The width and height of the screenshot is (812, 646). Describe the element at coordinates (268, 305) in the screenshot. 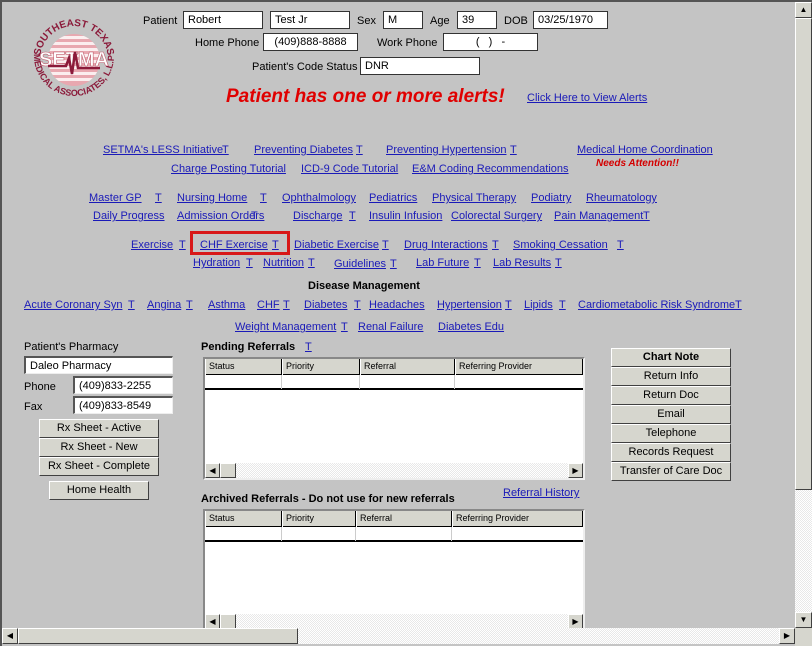

I see `chf-link: CHF` at that location.